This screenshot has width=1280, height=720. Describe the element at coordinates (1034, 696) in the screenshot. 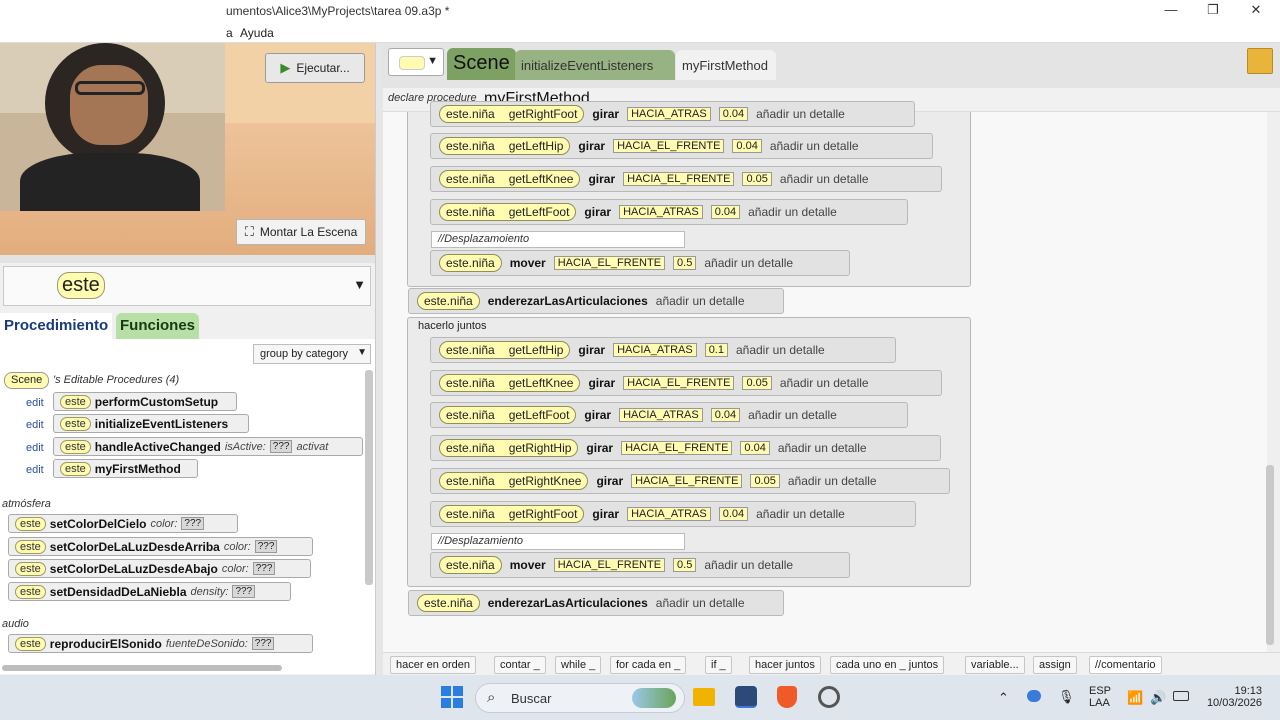

I see `cloud-icon` at that location.